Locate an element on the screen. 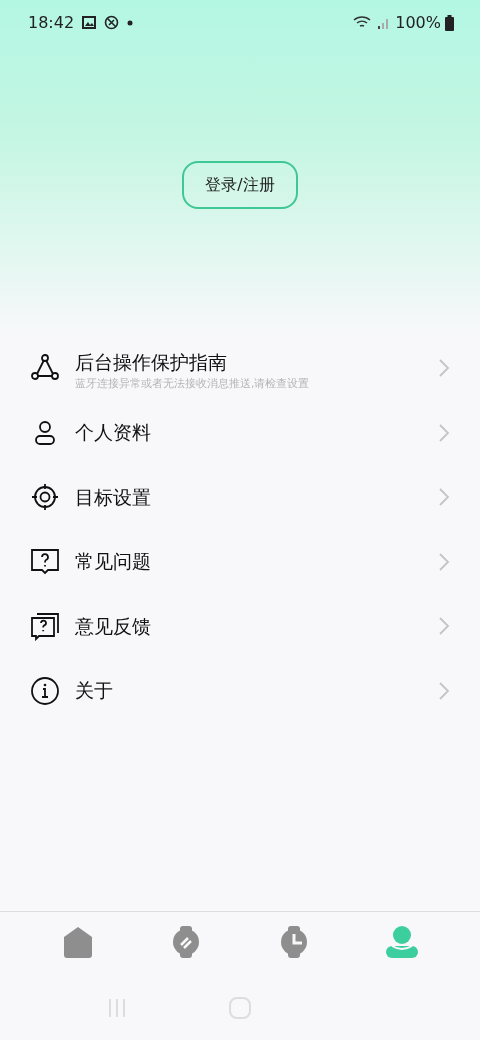 This screenshot has height=1040, width=480. menu-item: 目标设置 is located at coordinates (240, 497).